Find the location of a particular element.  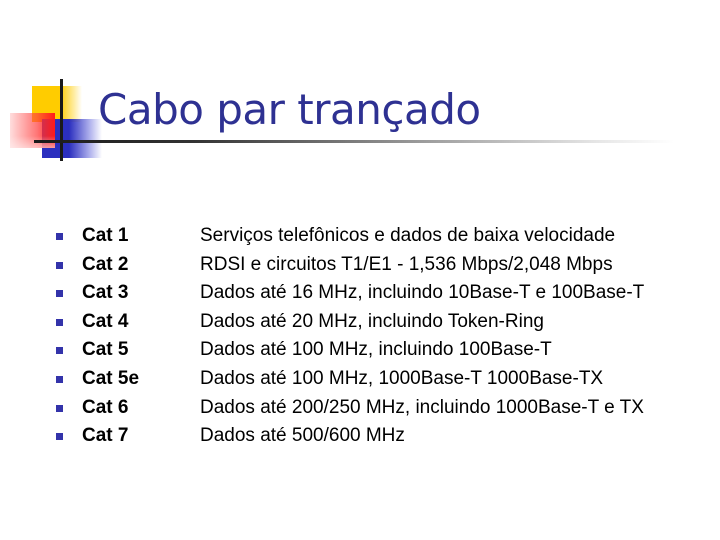

category-label: Cat 2 is located at coordinates (105, 264).